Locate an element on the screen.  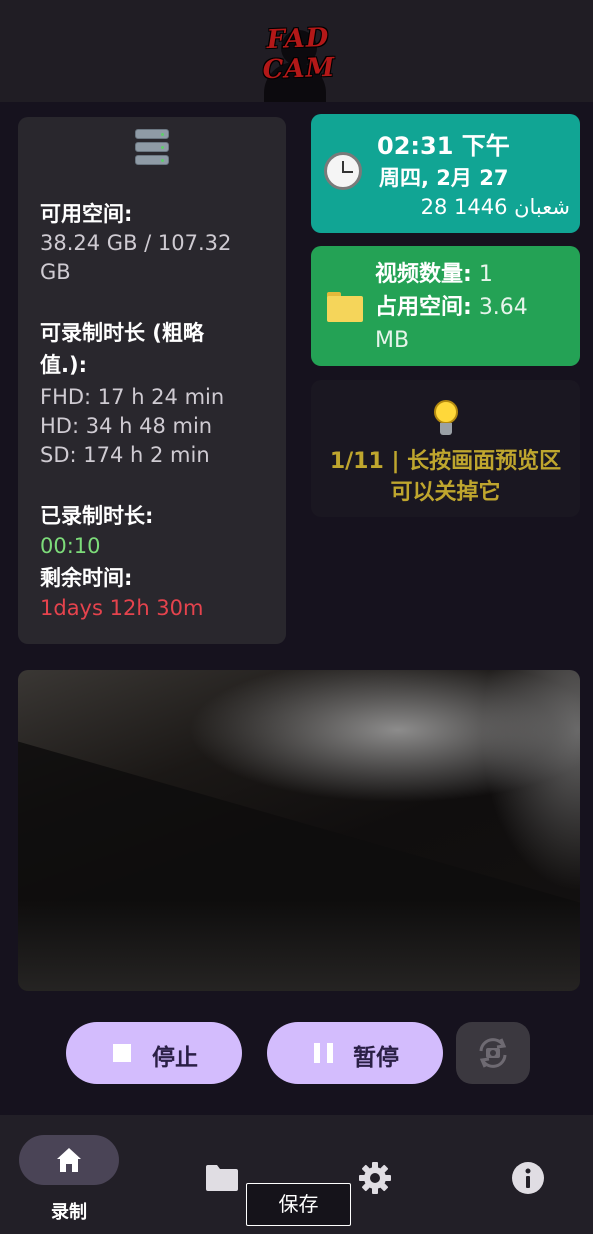
stop-icon is located at coordinates (122, 1053).